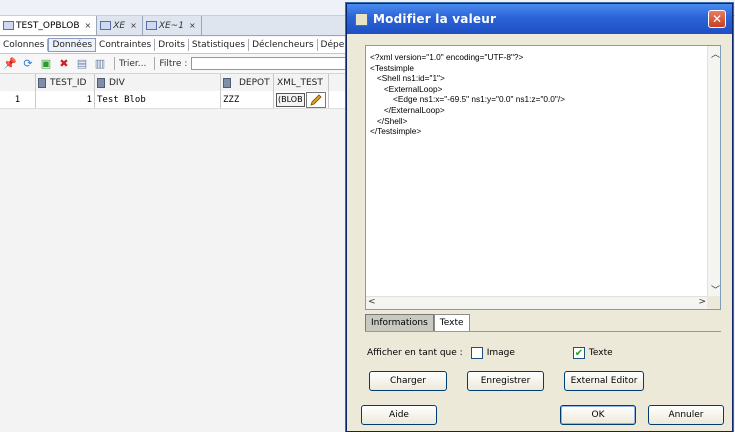 The height and width of the screenshot is (432, 735). What do you see at coordinates (315, 99) in the screenshot?
I see `edit-pencil-icon` at bounding box center [315, 99].